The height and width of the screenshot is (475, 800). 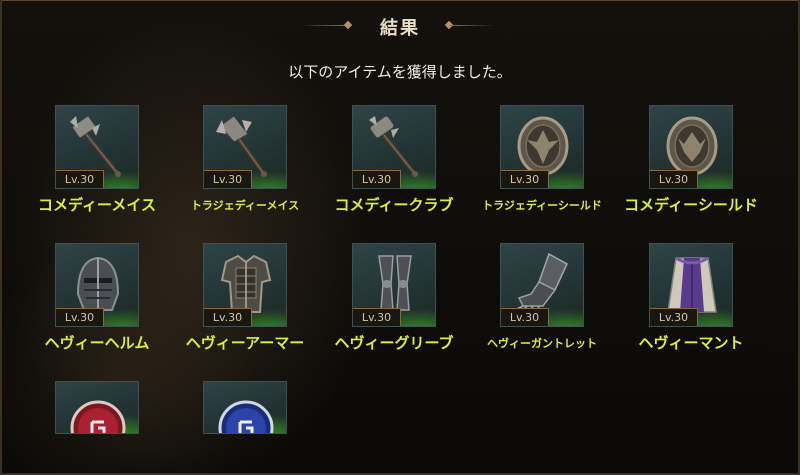 I want to click on blue-rune-orb-icon, so click(x=246, y=416).